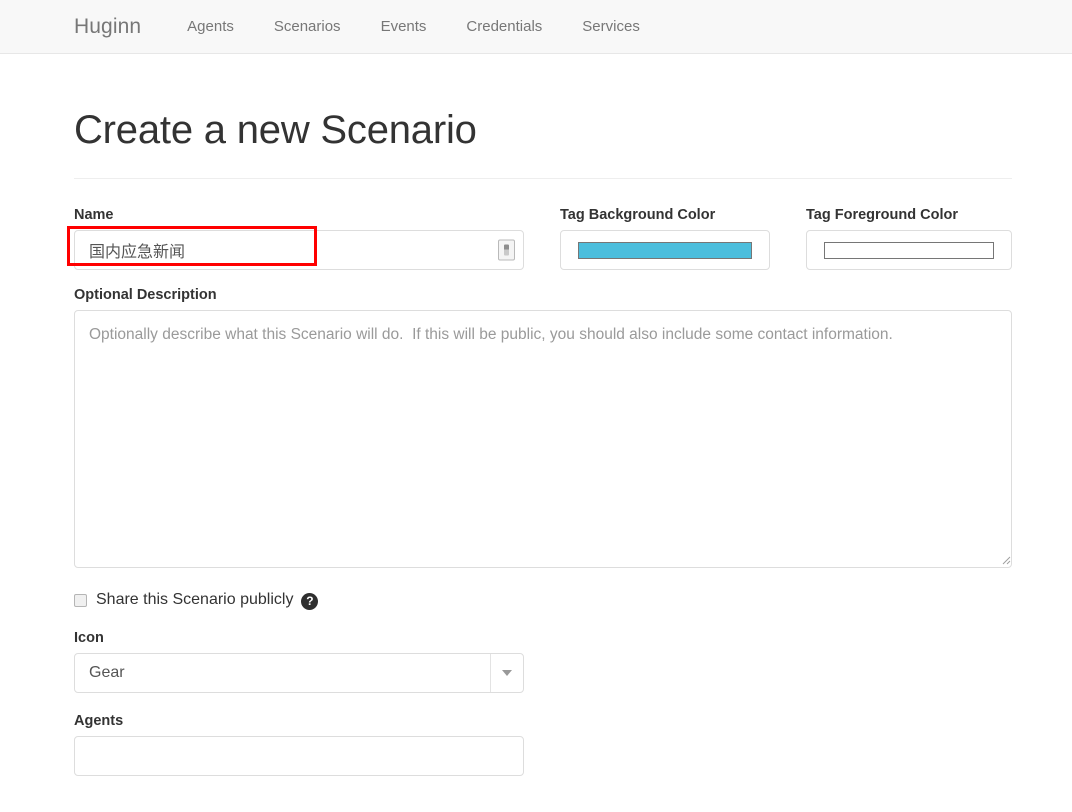 Image resolution: width=1072 pixels, height=812 pixels. I want to click on tag-background-color-picker, so click(665, 250).